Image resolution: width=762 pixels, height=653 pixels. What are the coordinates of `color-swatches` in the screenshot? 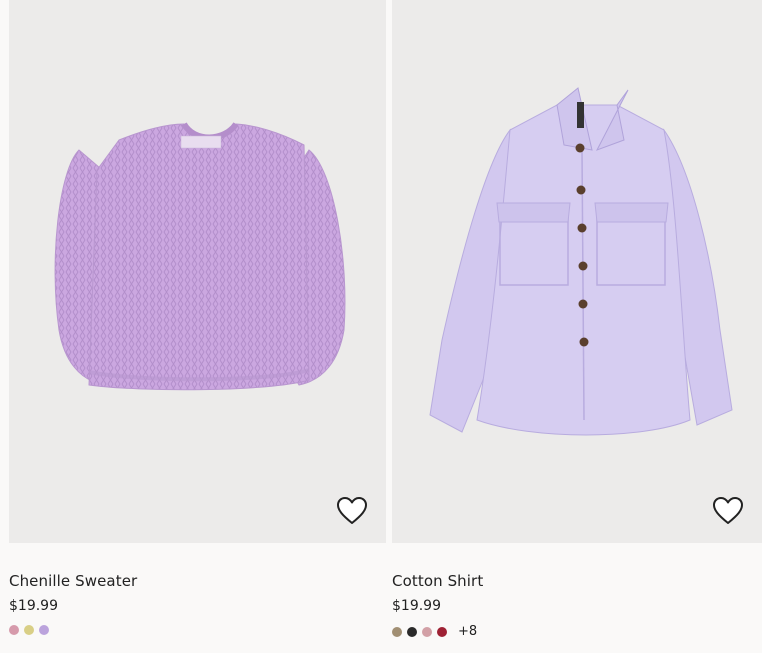 It's located at (29, 630).